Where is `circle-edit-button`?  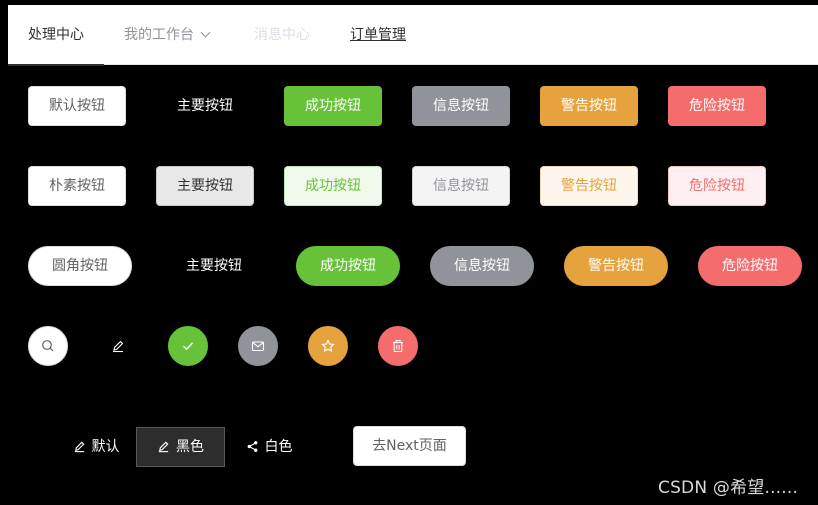 circle-edit-button is located at coordinates (118, 346).